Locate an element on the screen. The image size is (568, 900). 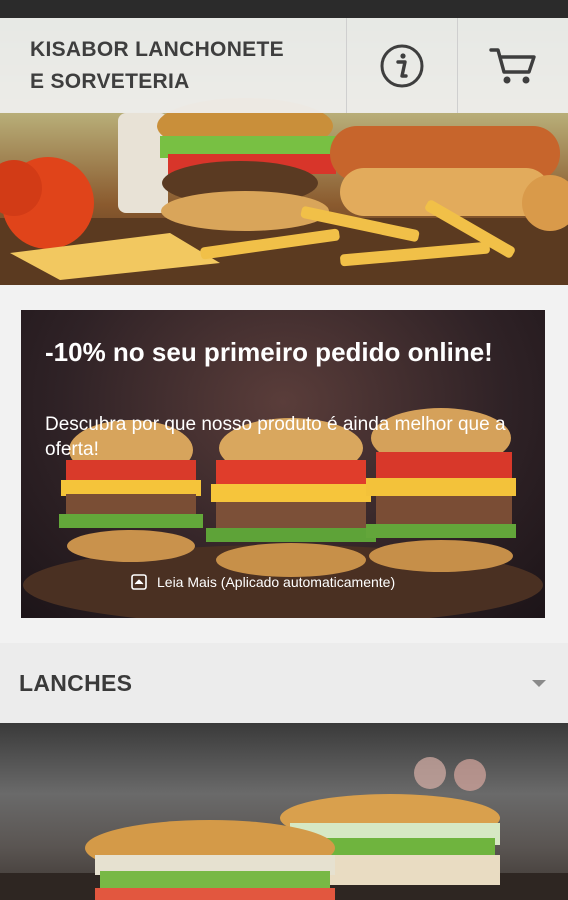
info-icon is located at coordinates (402, 65).